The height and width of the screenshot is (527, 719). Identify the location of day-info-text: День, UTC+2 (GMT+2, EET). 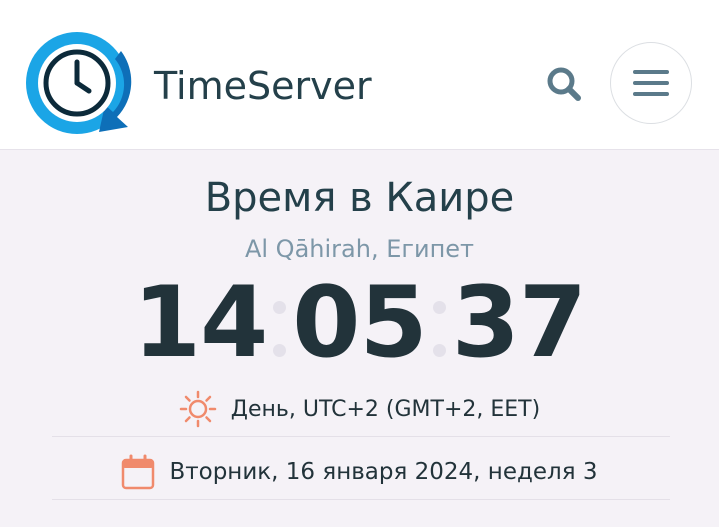
(385, 409).